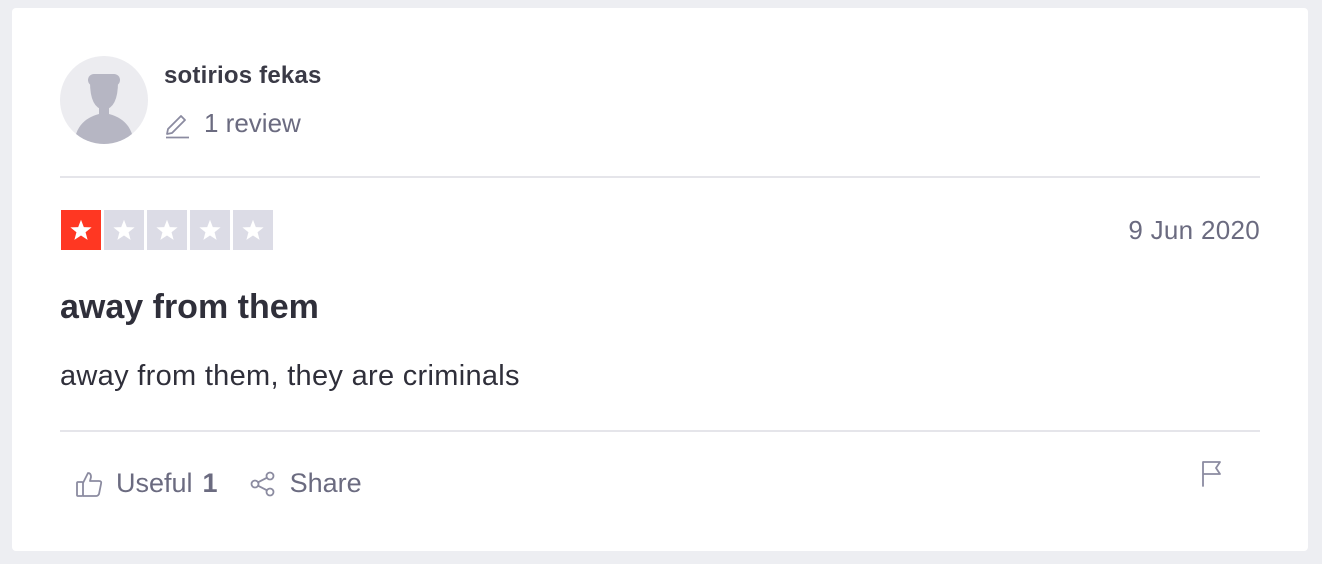 Image resolution: width=1322 pixels, height=564 pixels. I want to click on useful-label: Useful, so click(154, 483).